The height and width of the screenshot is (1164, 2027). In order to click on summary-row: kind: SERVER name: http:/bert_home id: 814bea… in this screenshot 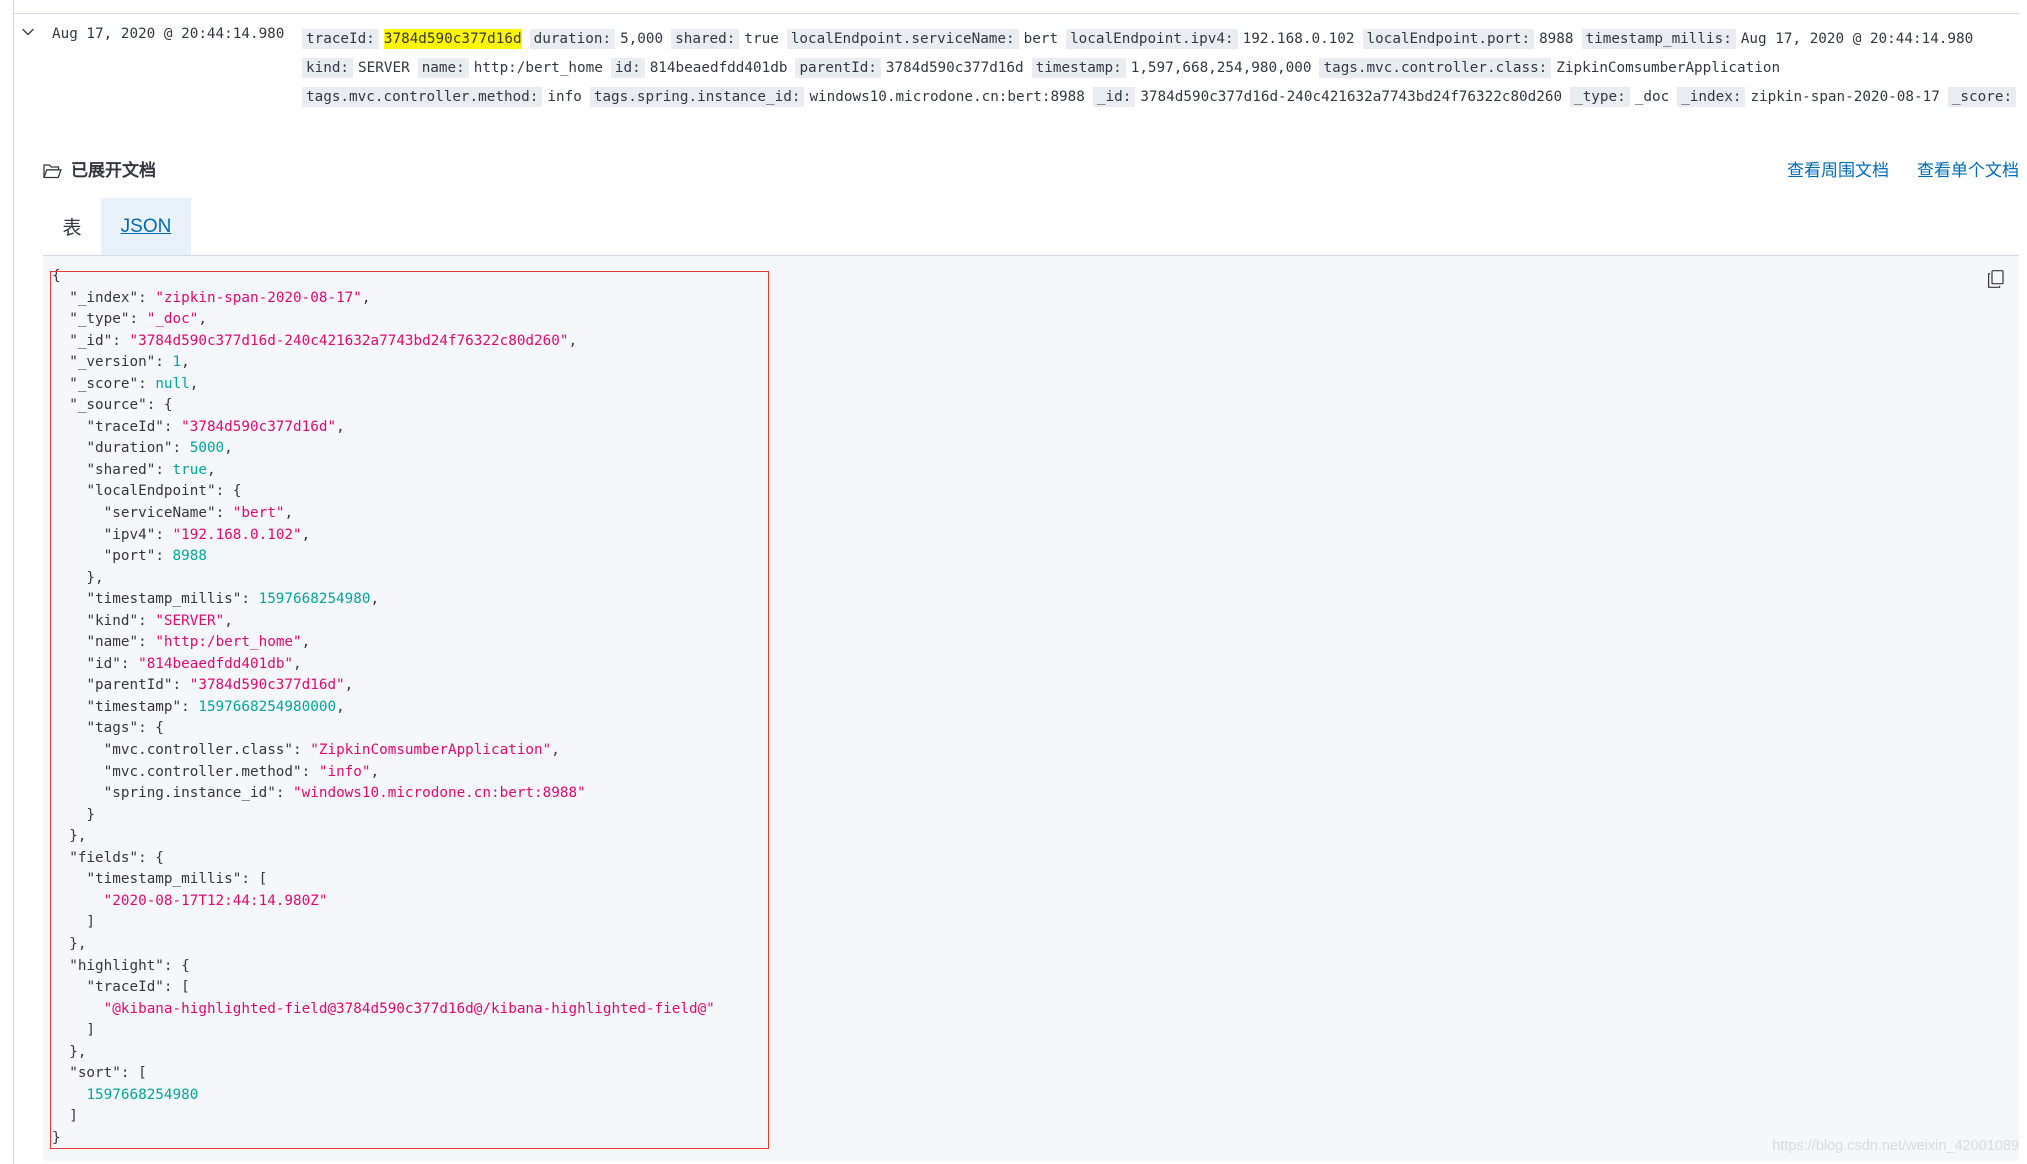, I will do `click(1160, 67)`.